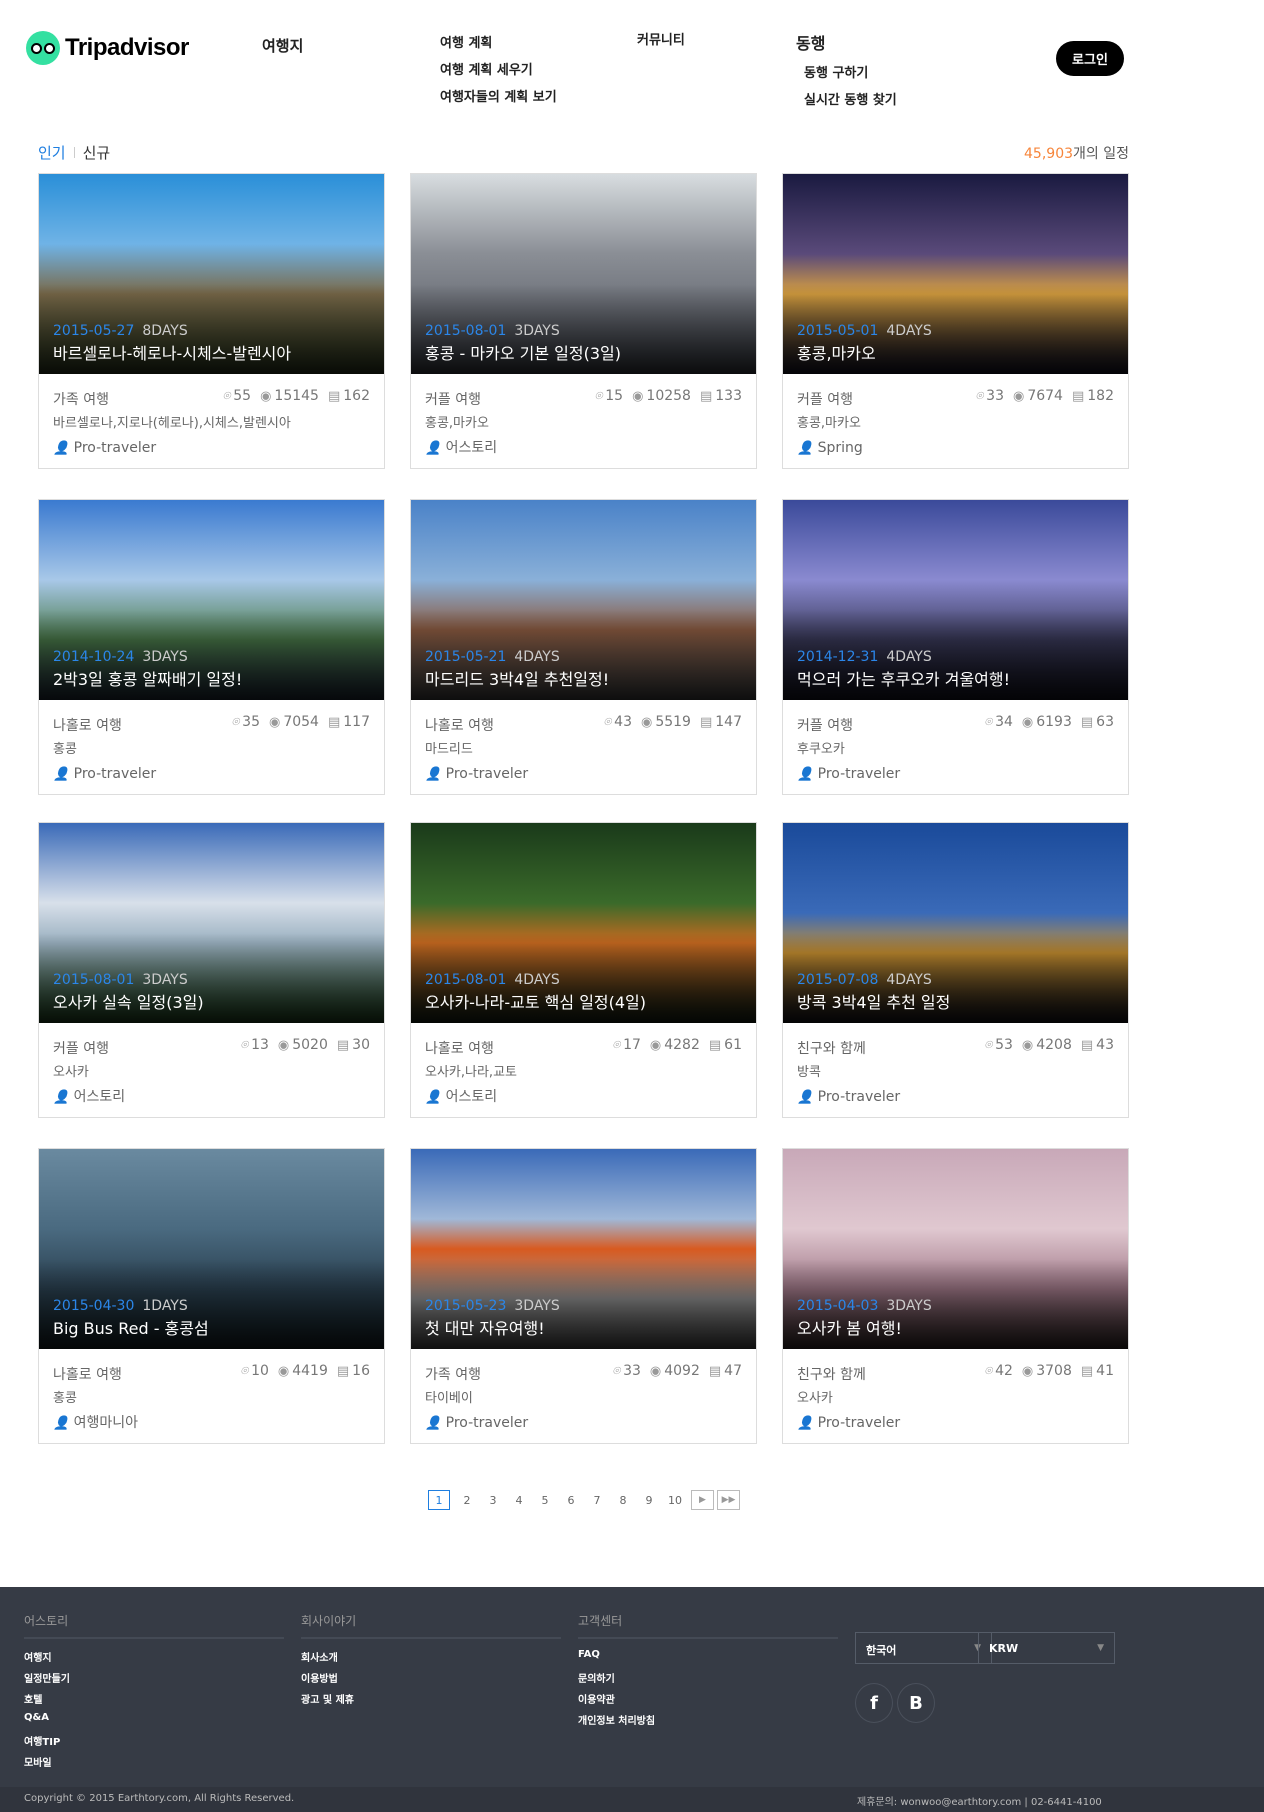 This screenshot has height=1812, width=1264. Describe the element at coordinates (498, 95) in the screenshot. I see `nav-plan-browse: 여행자들의 계획 보기` at that location.